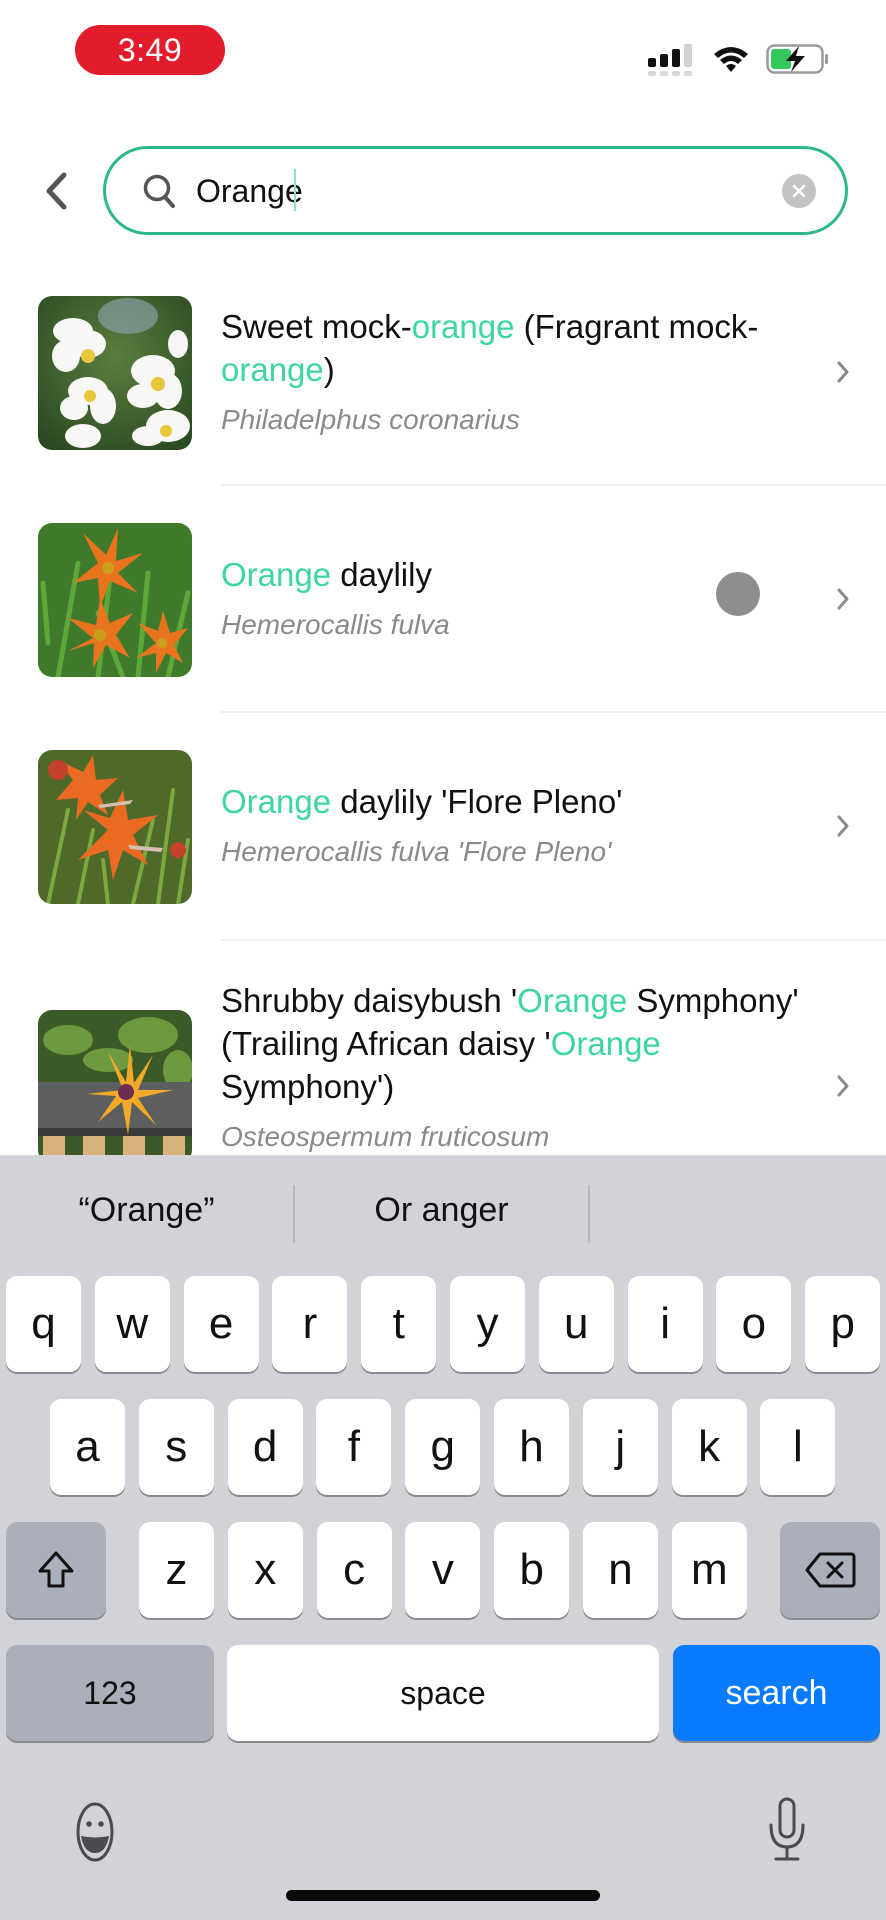 This screenshot has height=1920, width=886. Describe the element at coordinates (709, 1570) in the screenshot. I see `key-m: m` at that location.